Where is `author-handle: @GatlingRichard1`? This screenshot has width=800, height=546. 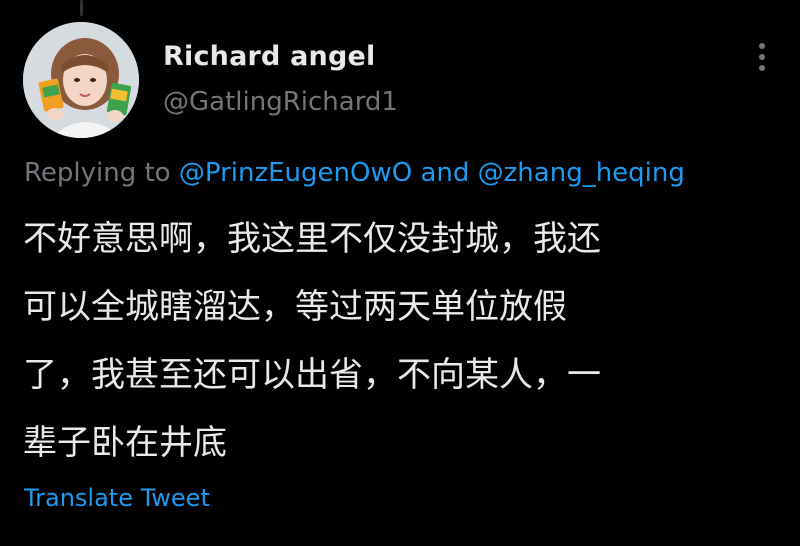
author-handle: @GatlingRichard1 is located at coordinates (280, 102).